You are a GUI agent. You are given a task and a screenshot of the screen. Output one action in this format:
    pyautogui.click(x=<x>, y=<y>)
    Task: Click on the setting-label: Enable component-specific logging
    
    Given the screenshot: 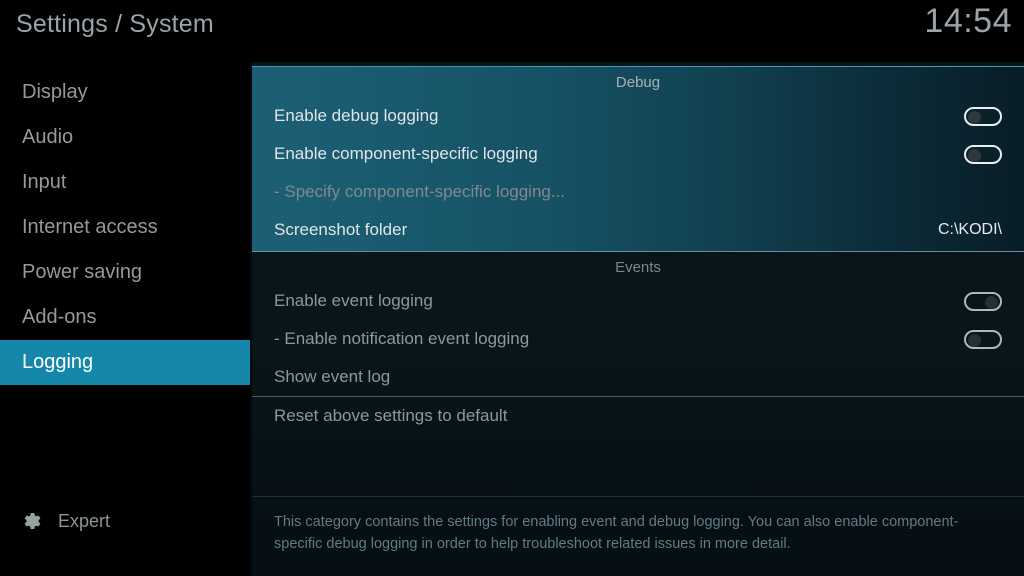 What is the action you would take?
    pyautogui.click(x=406, y=153)
    